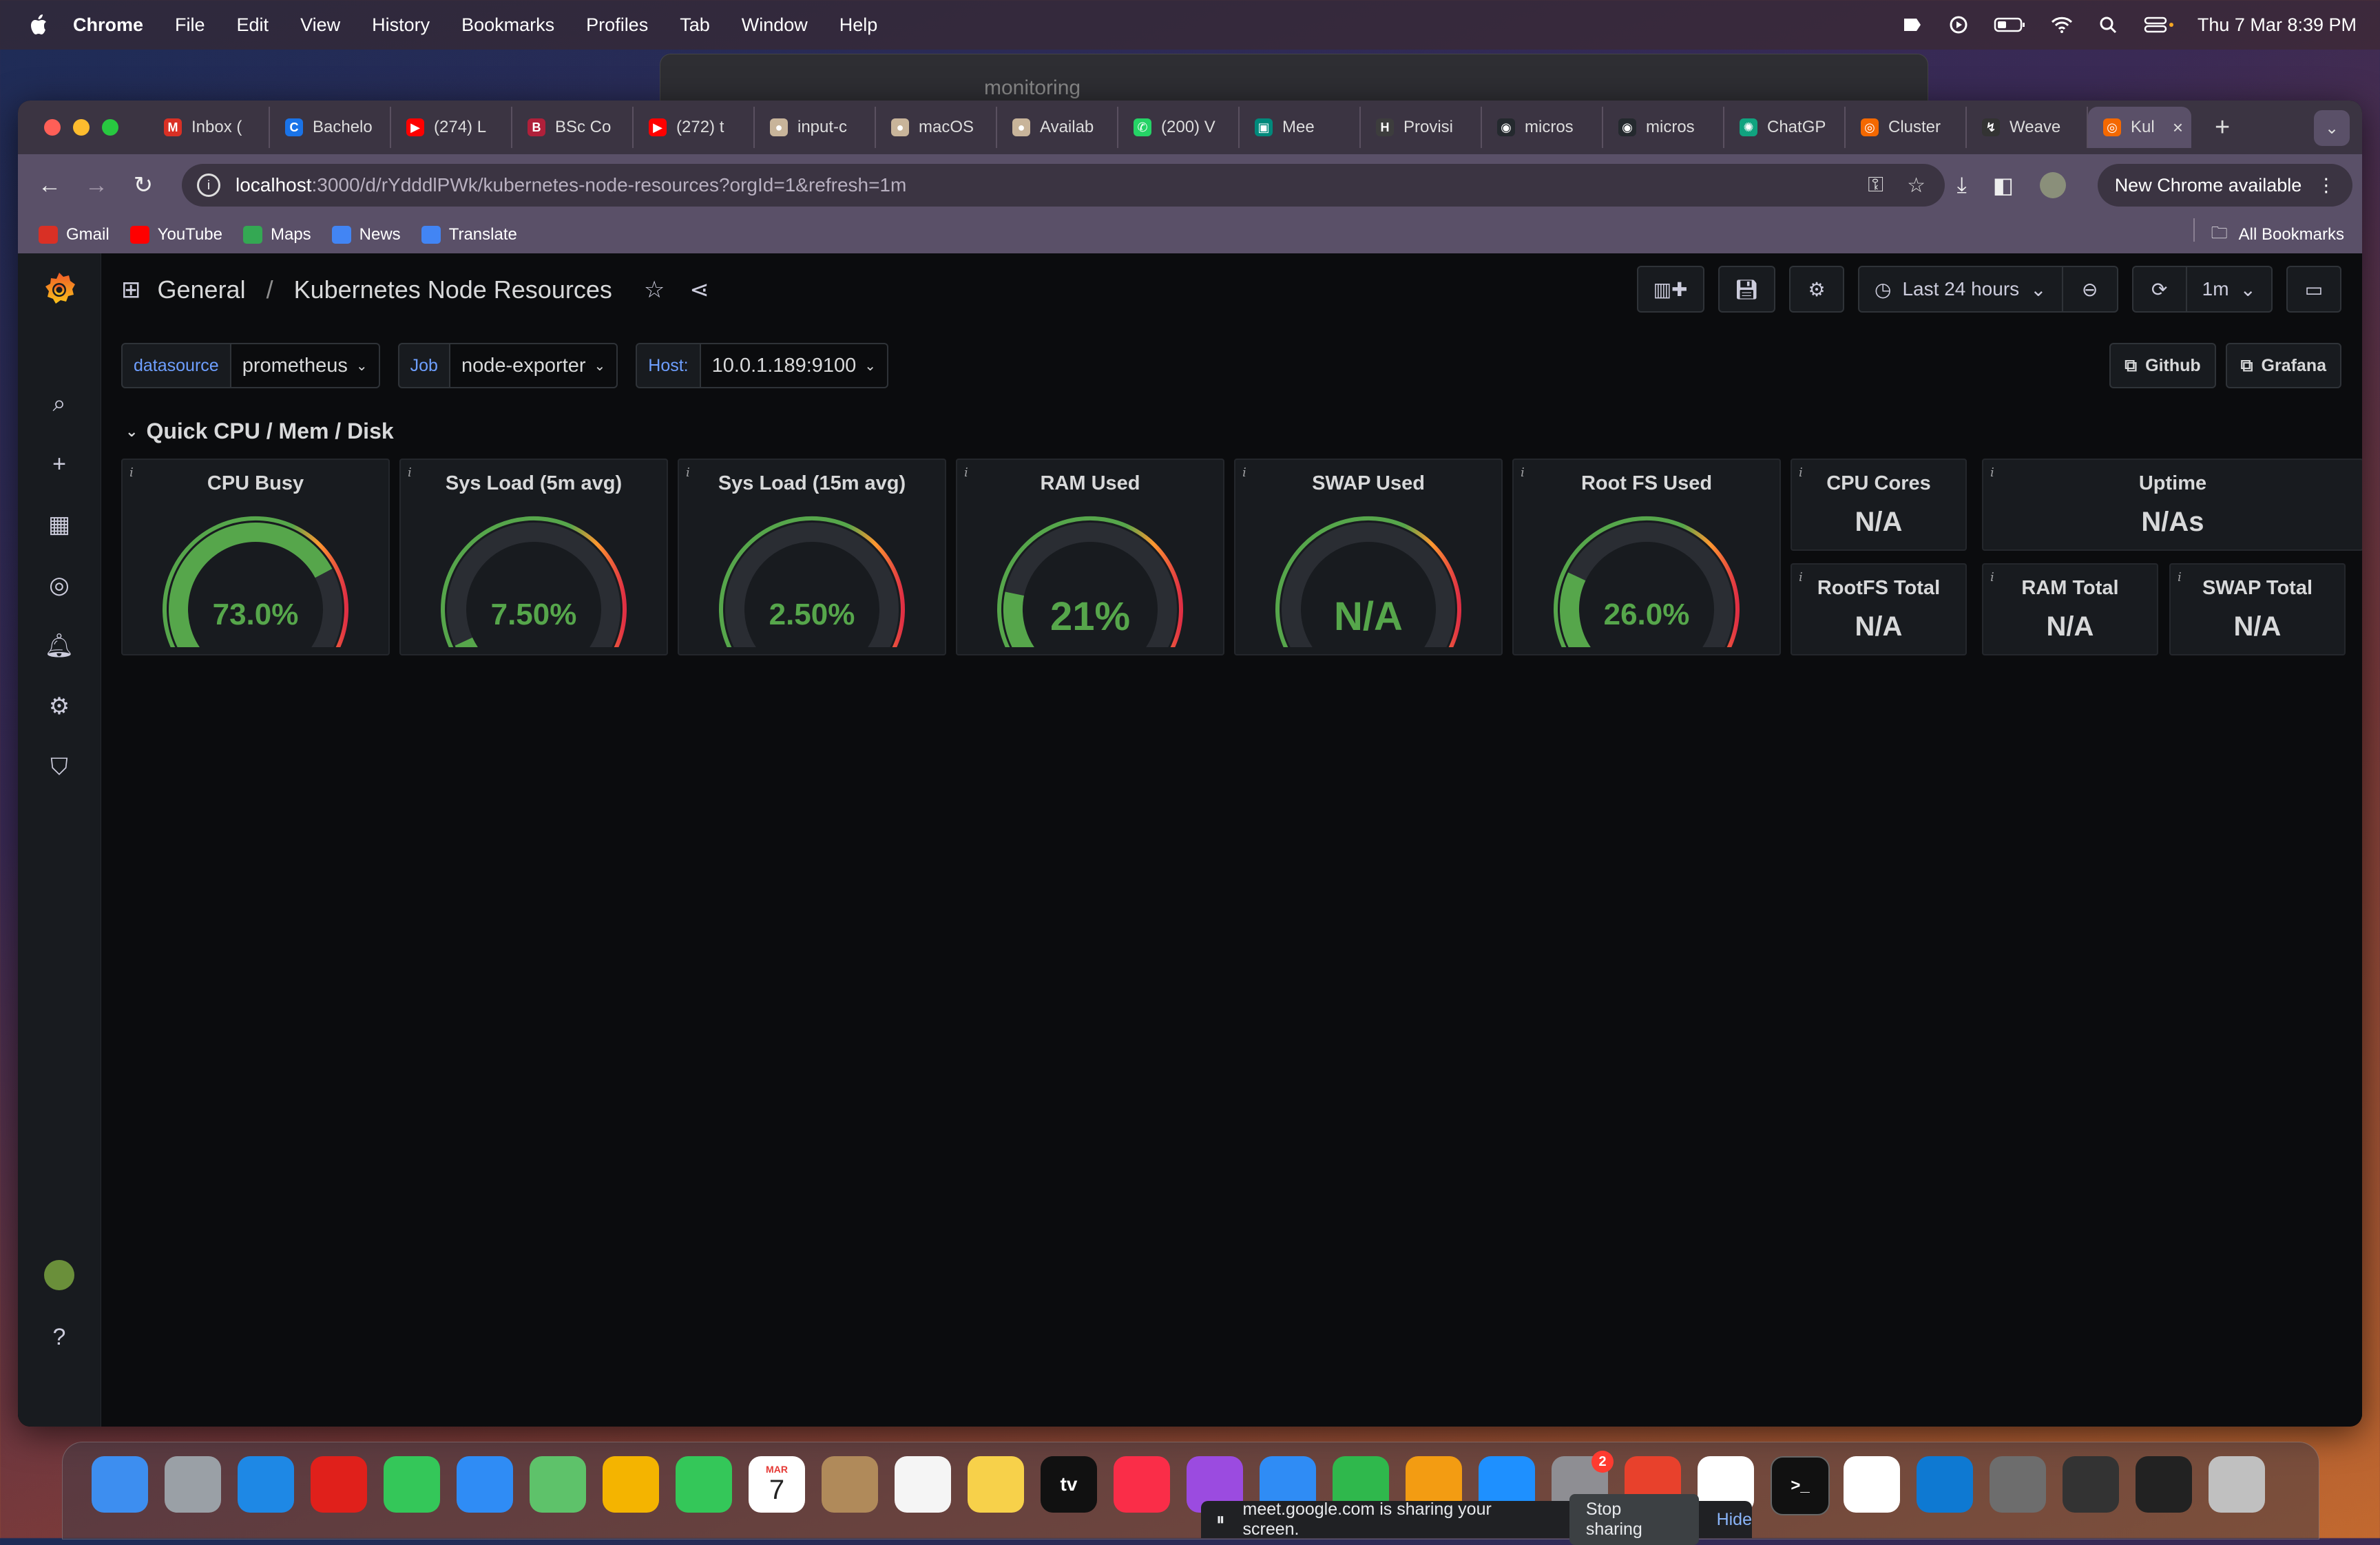 This screenshot has width=2380, height=1545. I want to click on control-center-icon, so click(2159, 25).